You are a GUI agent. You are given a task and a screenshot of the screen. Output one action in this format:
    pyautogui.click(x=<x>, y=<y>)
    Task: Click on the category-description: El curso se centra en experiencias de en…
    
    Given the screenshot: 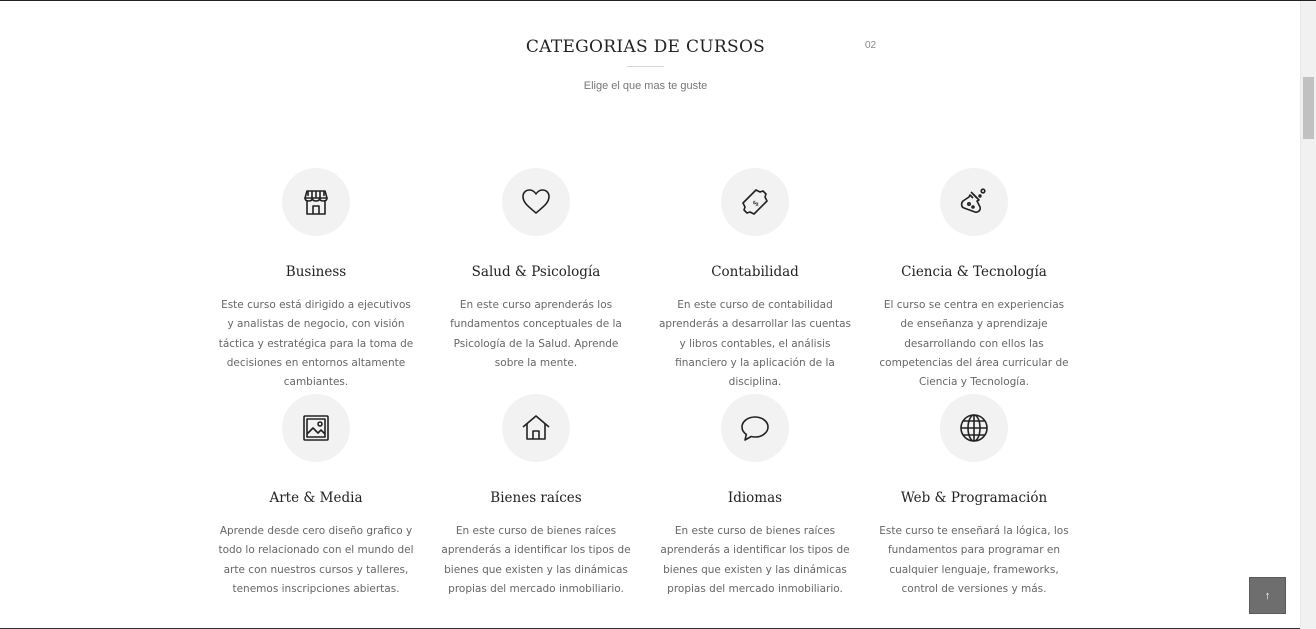 What is the action you would take?
    pyautogui.click(x=974, y=344)
    